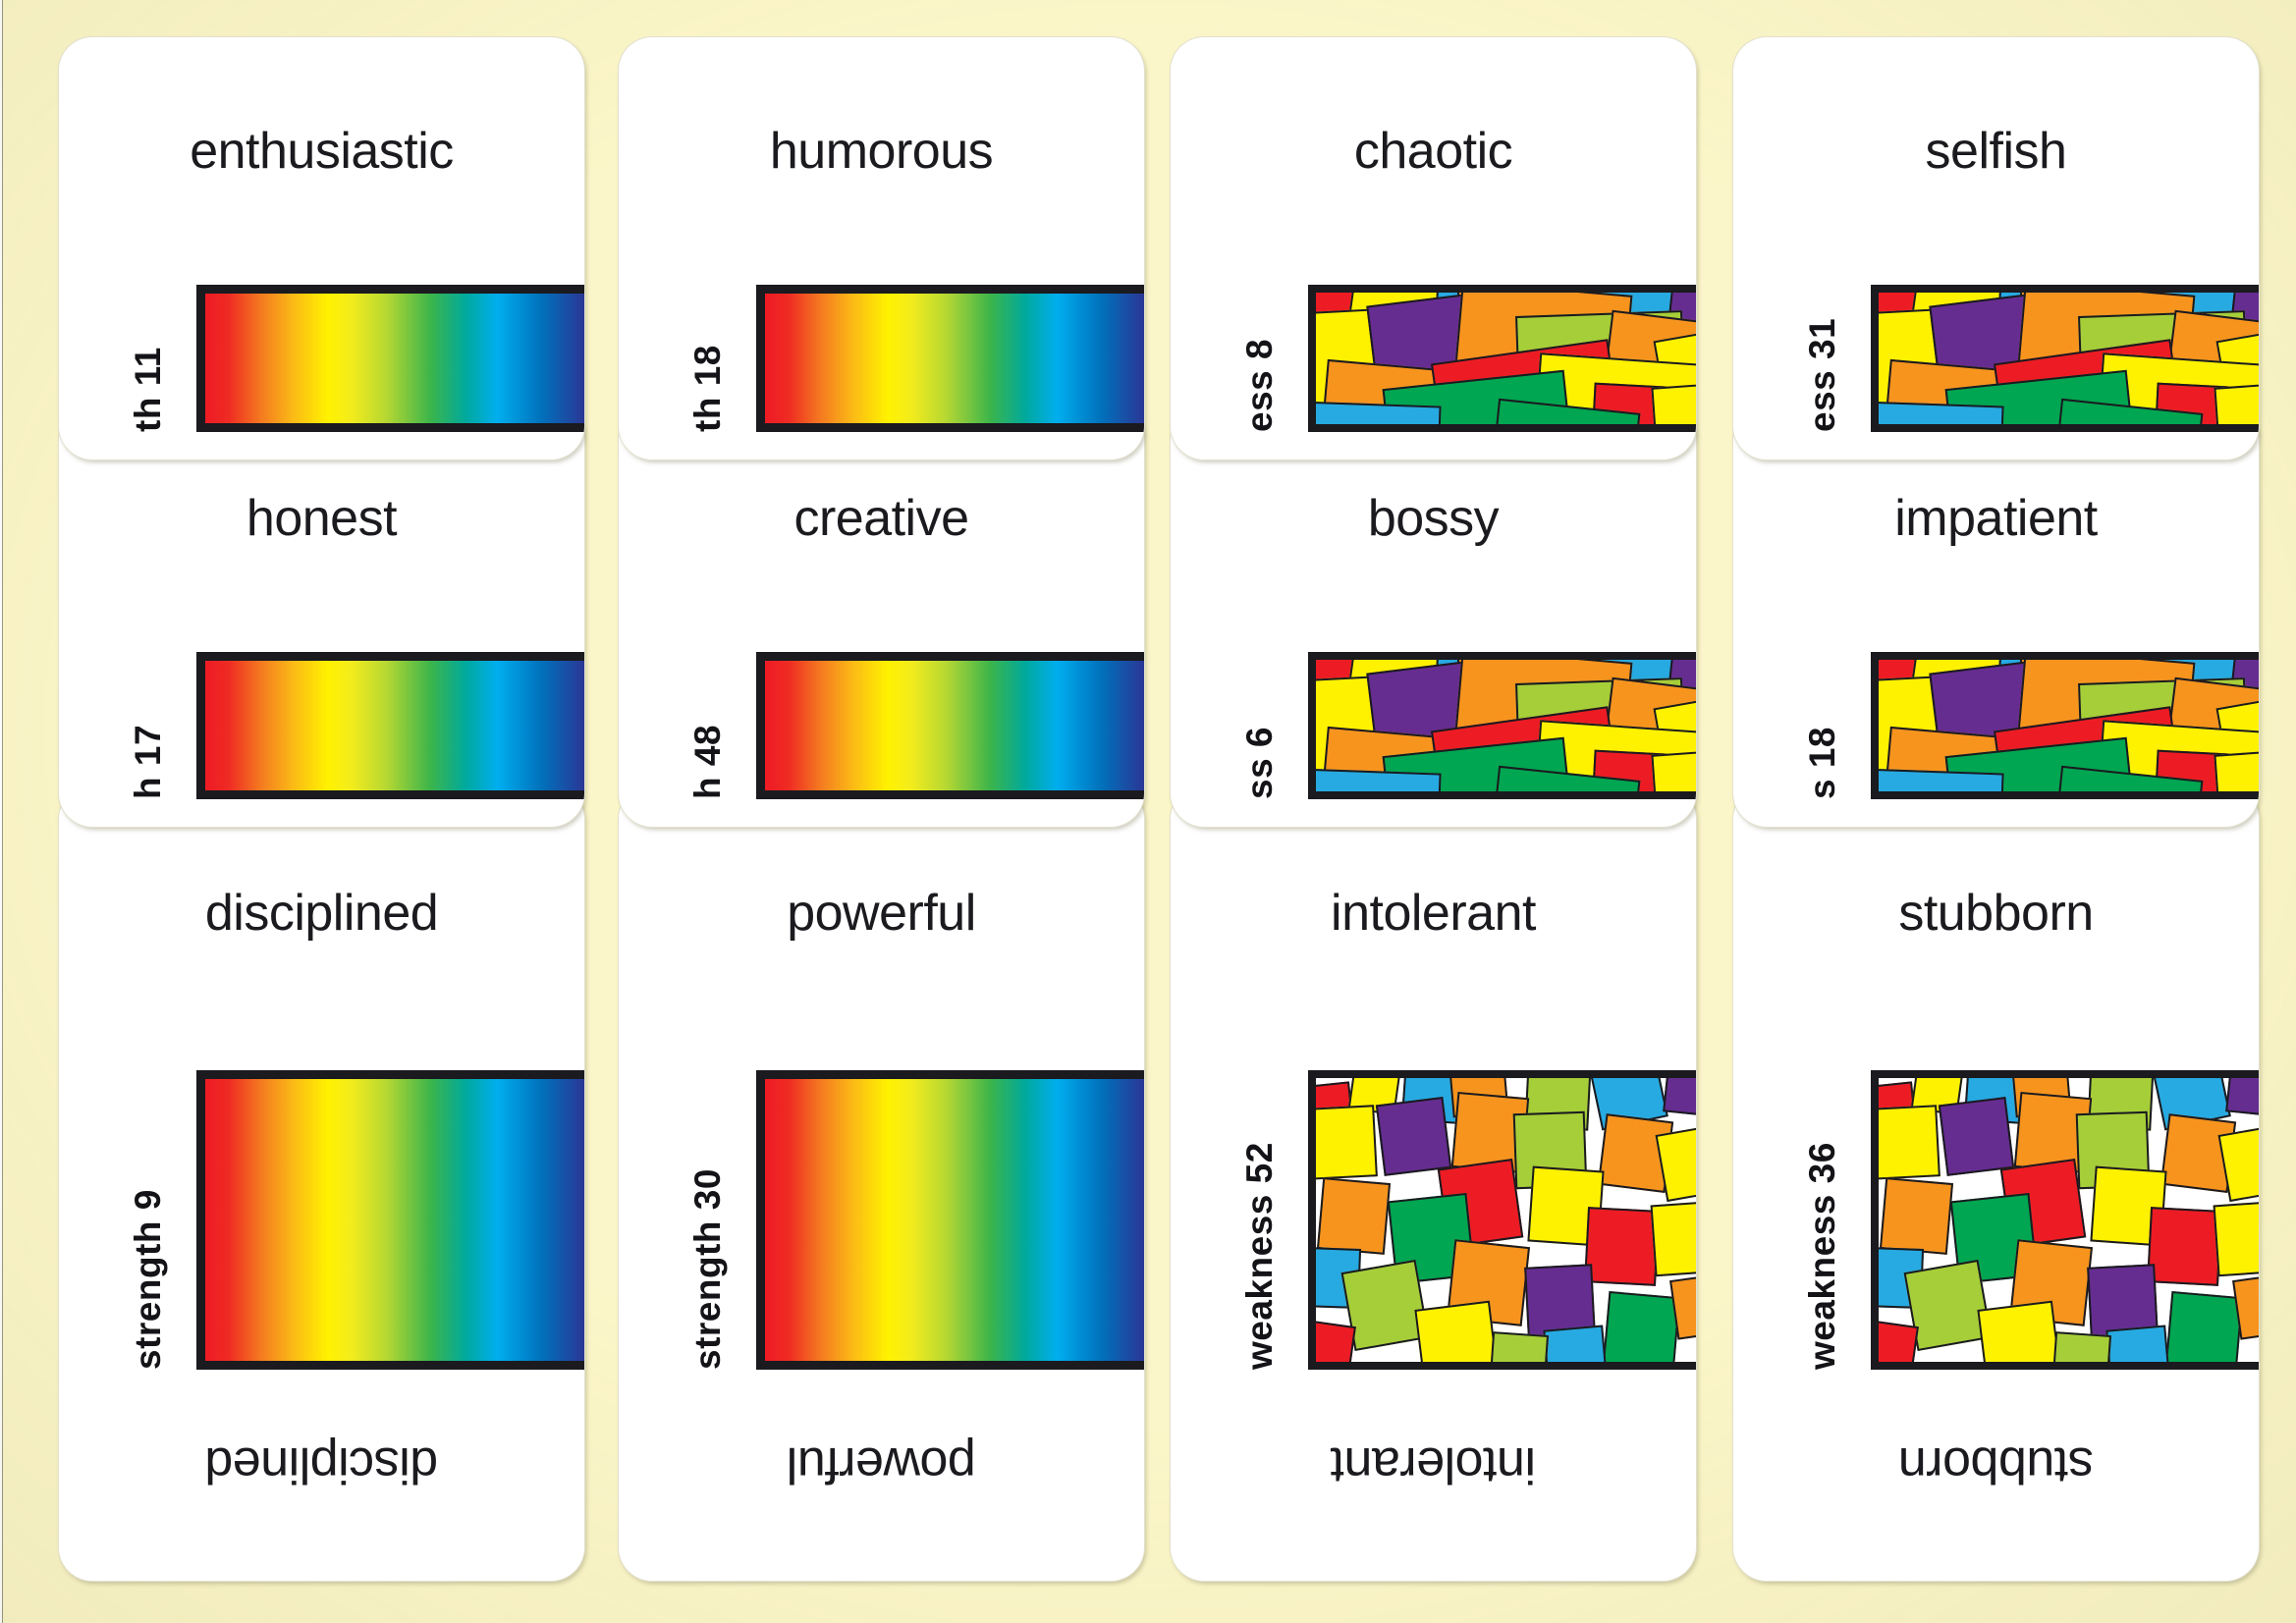  What do you see at coordinates (707, 761) in the screenshot?
I see `strength-side-label: h 48` at bounding box center [707, 761].